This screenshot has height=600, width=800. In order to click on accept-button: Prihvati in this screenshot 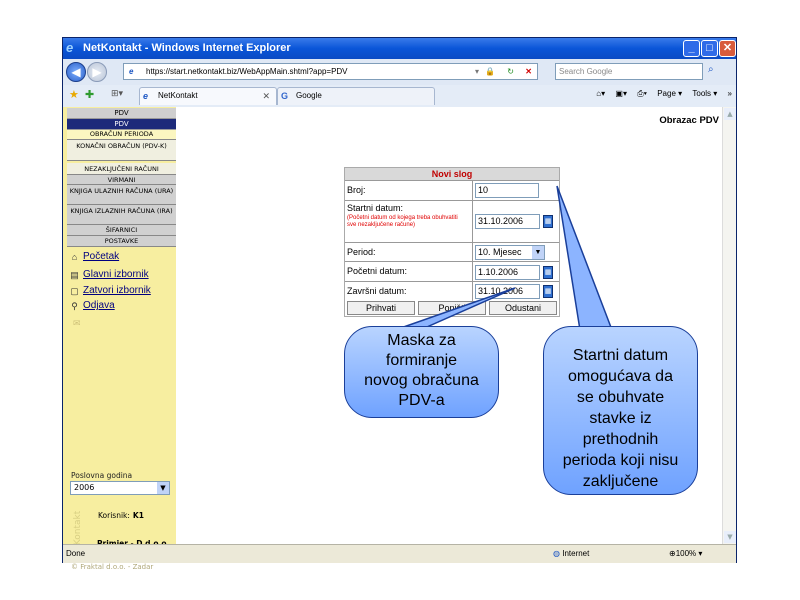, I will do `click(381, 308)`.